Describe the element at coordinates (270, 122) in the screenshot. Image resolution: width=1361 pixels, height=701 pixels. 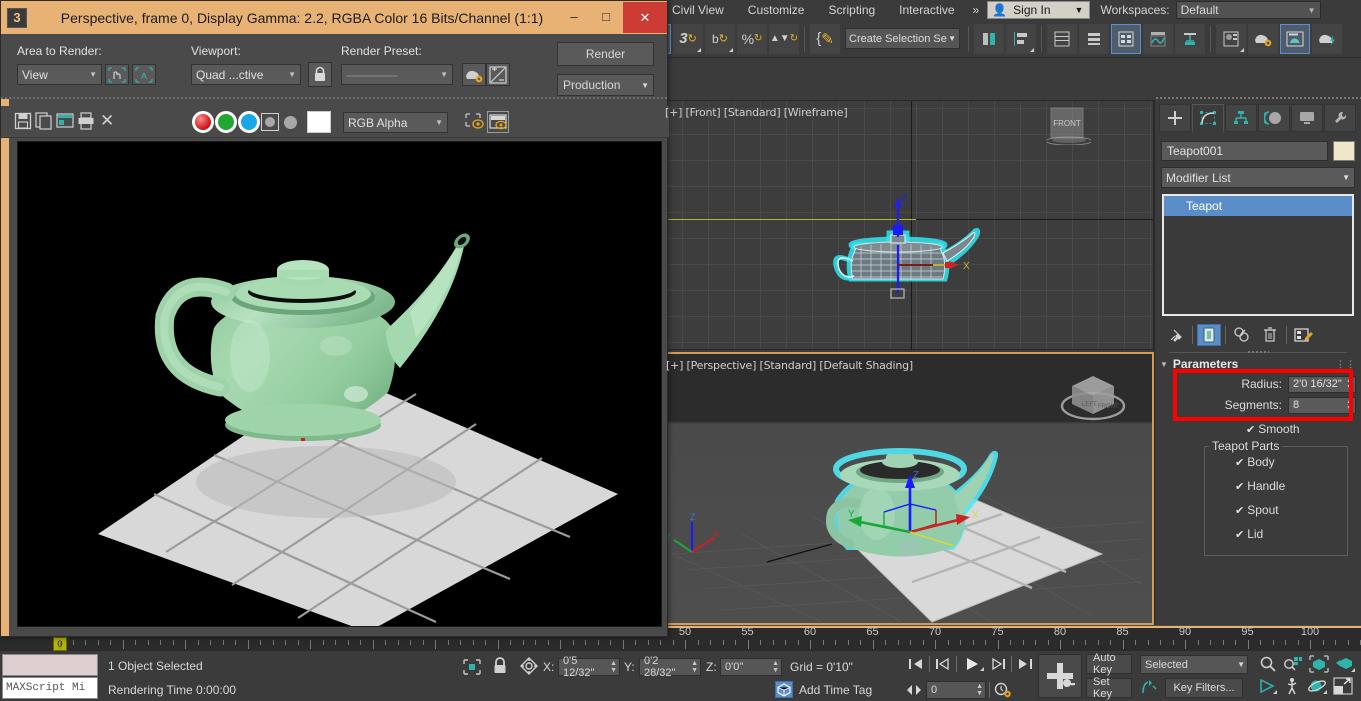
I see `alpha-channel-icon` at that location.